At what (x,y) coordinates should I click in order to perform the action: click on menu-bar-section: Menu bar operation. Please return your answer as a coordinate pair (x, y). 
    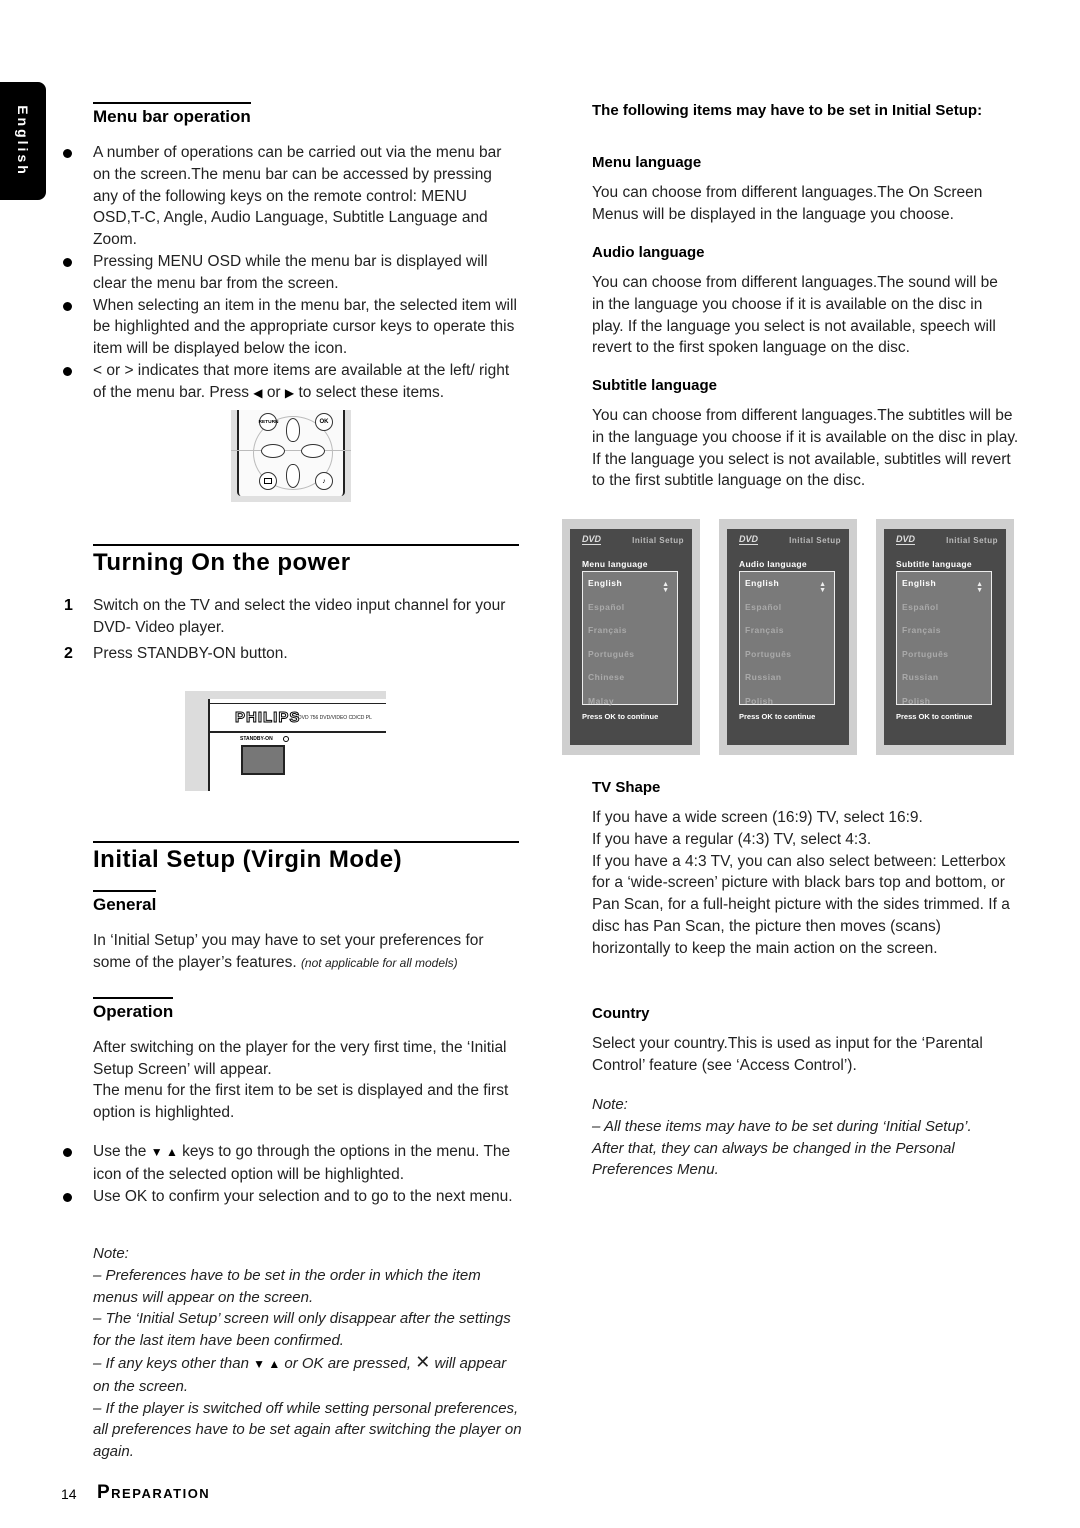
    Looking at the image, I should click on (172, 115).